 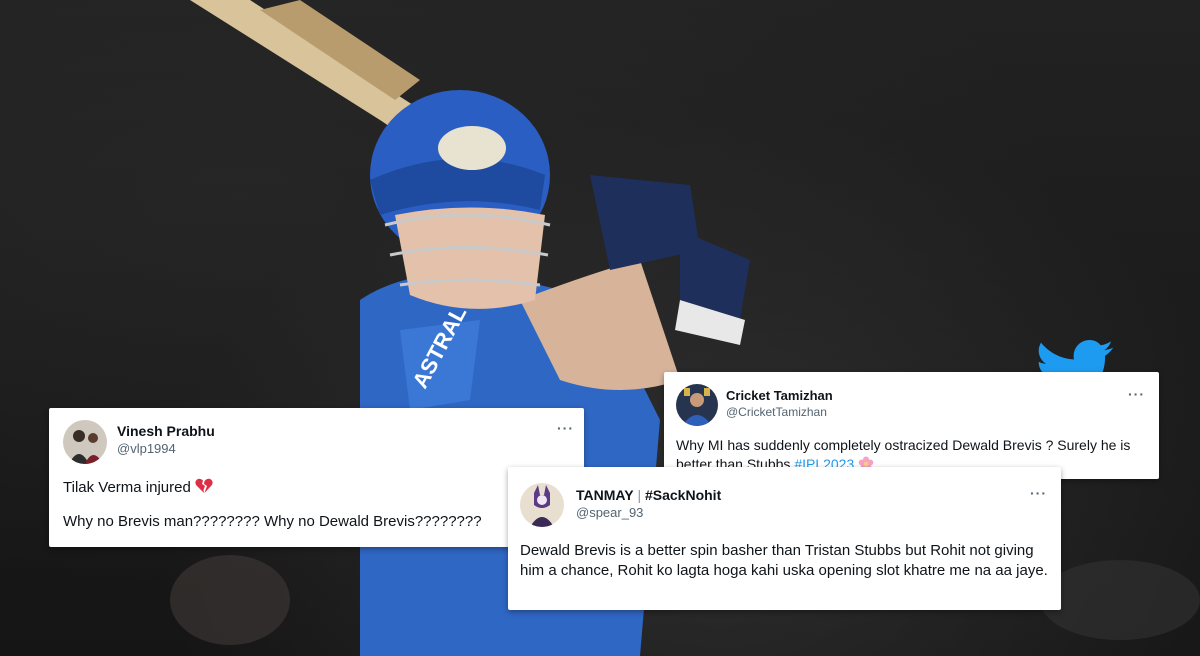 I want to click on display-name: Cricket Tamizhan, so click(x=779, y=395).